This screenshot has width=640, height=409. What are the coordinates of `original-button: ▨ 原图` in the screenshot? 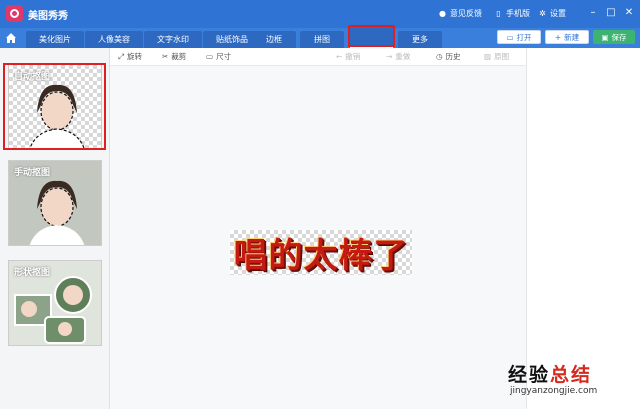 It's located at (496, 56).